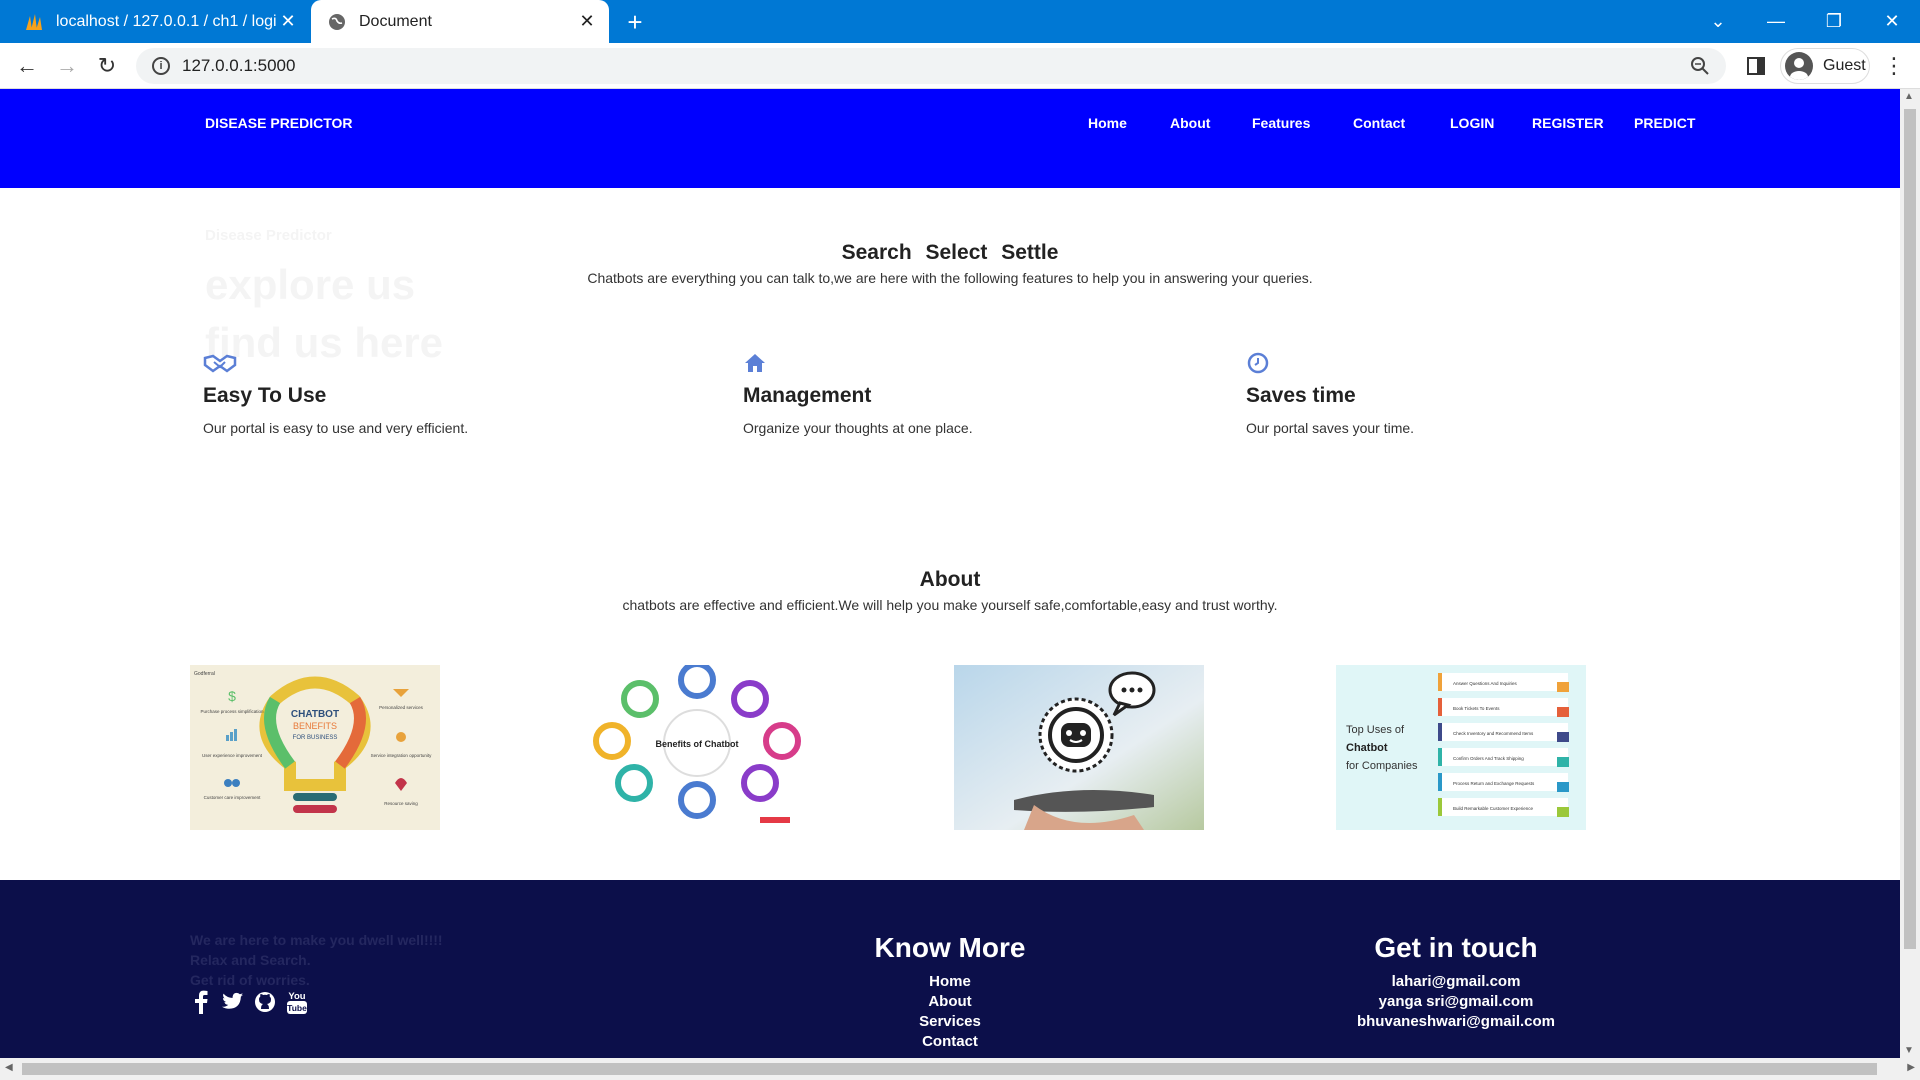  What do you see at coordinates (232, 711) in the screenshot?
I see `bulb-label: Purchase process simplification` at bounding box center [232, 711].